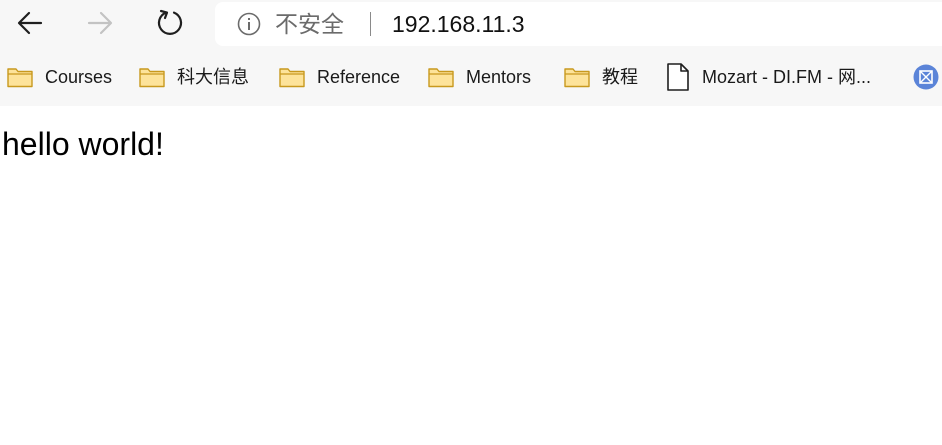 The width and height of the screenshot is (942, 445). What do you see at coordinates (601, 77) in the screenshot?
I see `bookmark-jiaocheng: 教程` at bounding box center [601, 77].